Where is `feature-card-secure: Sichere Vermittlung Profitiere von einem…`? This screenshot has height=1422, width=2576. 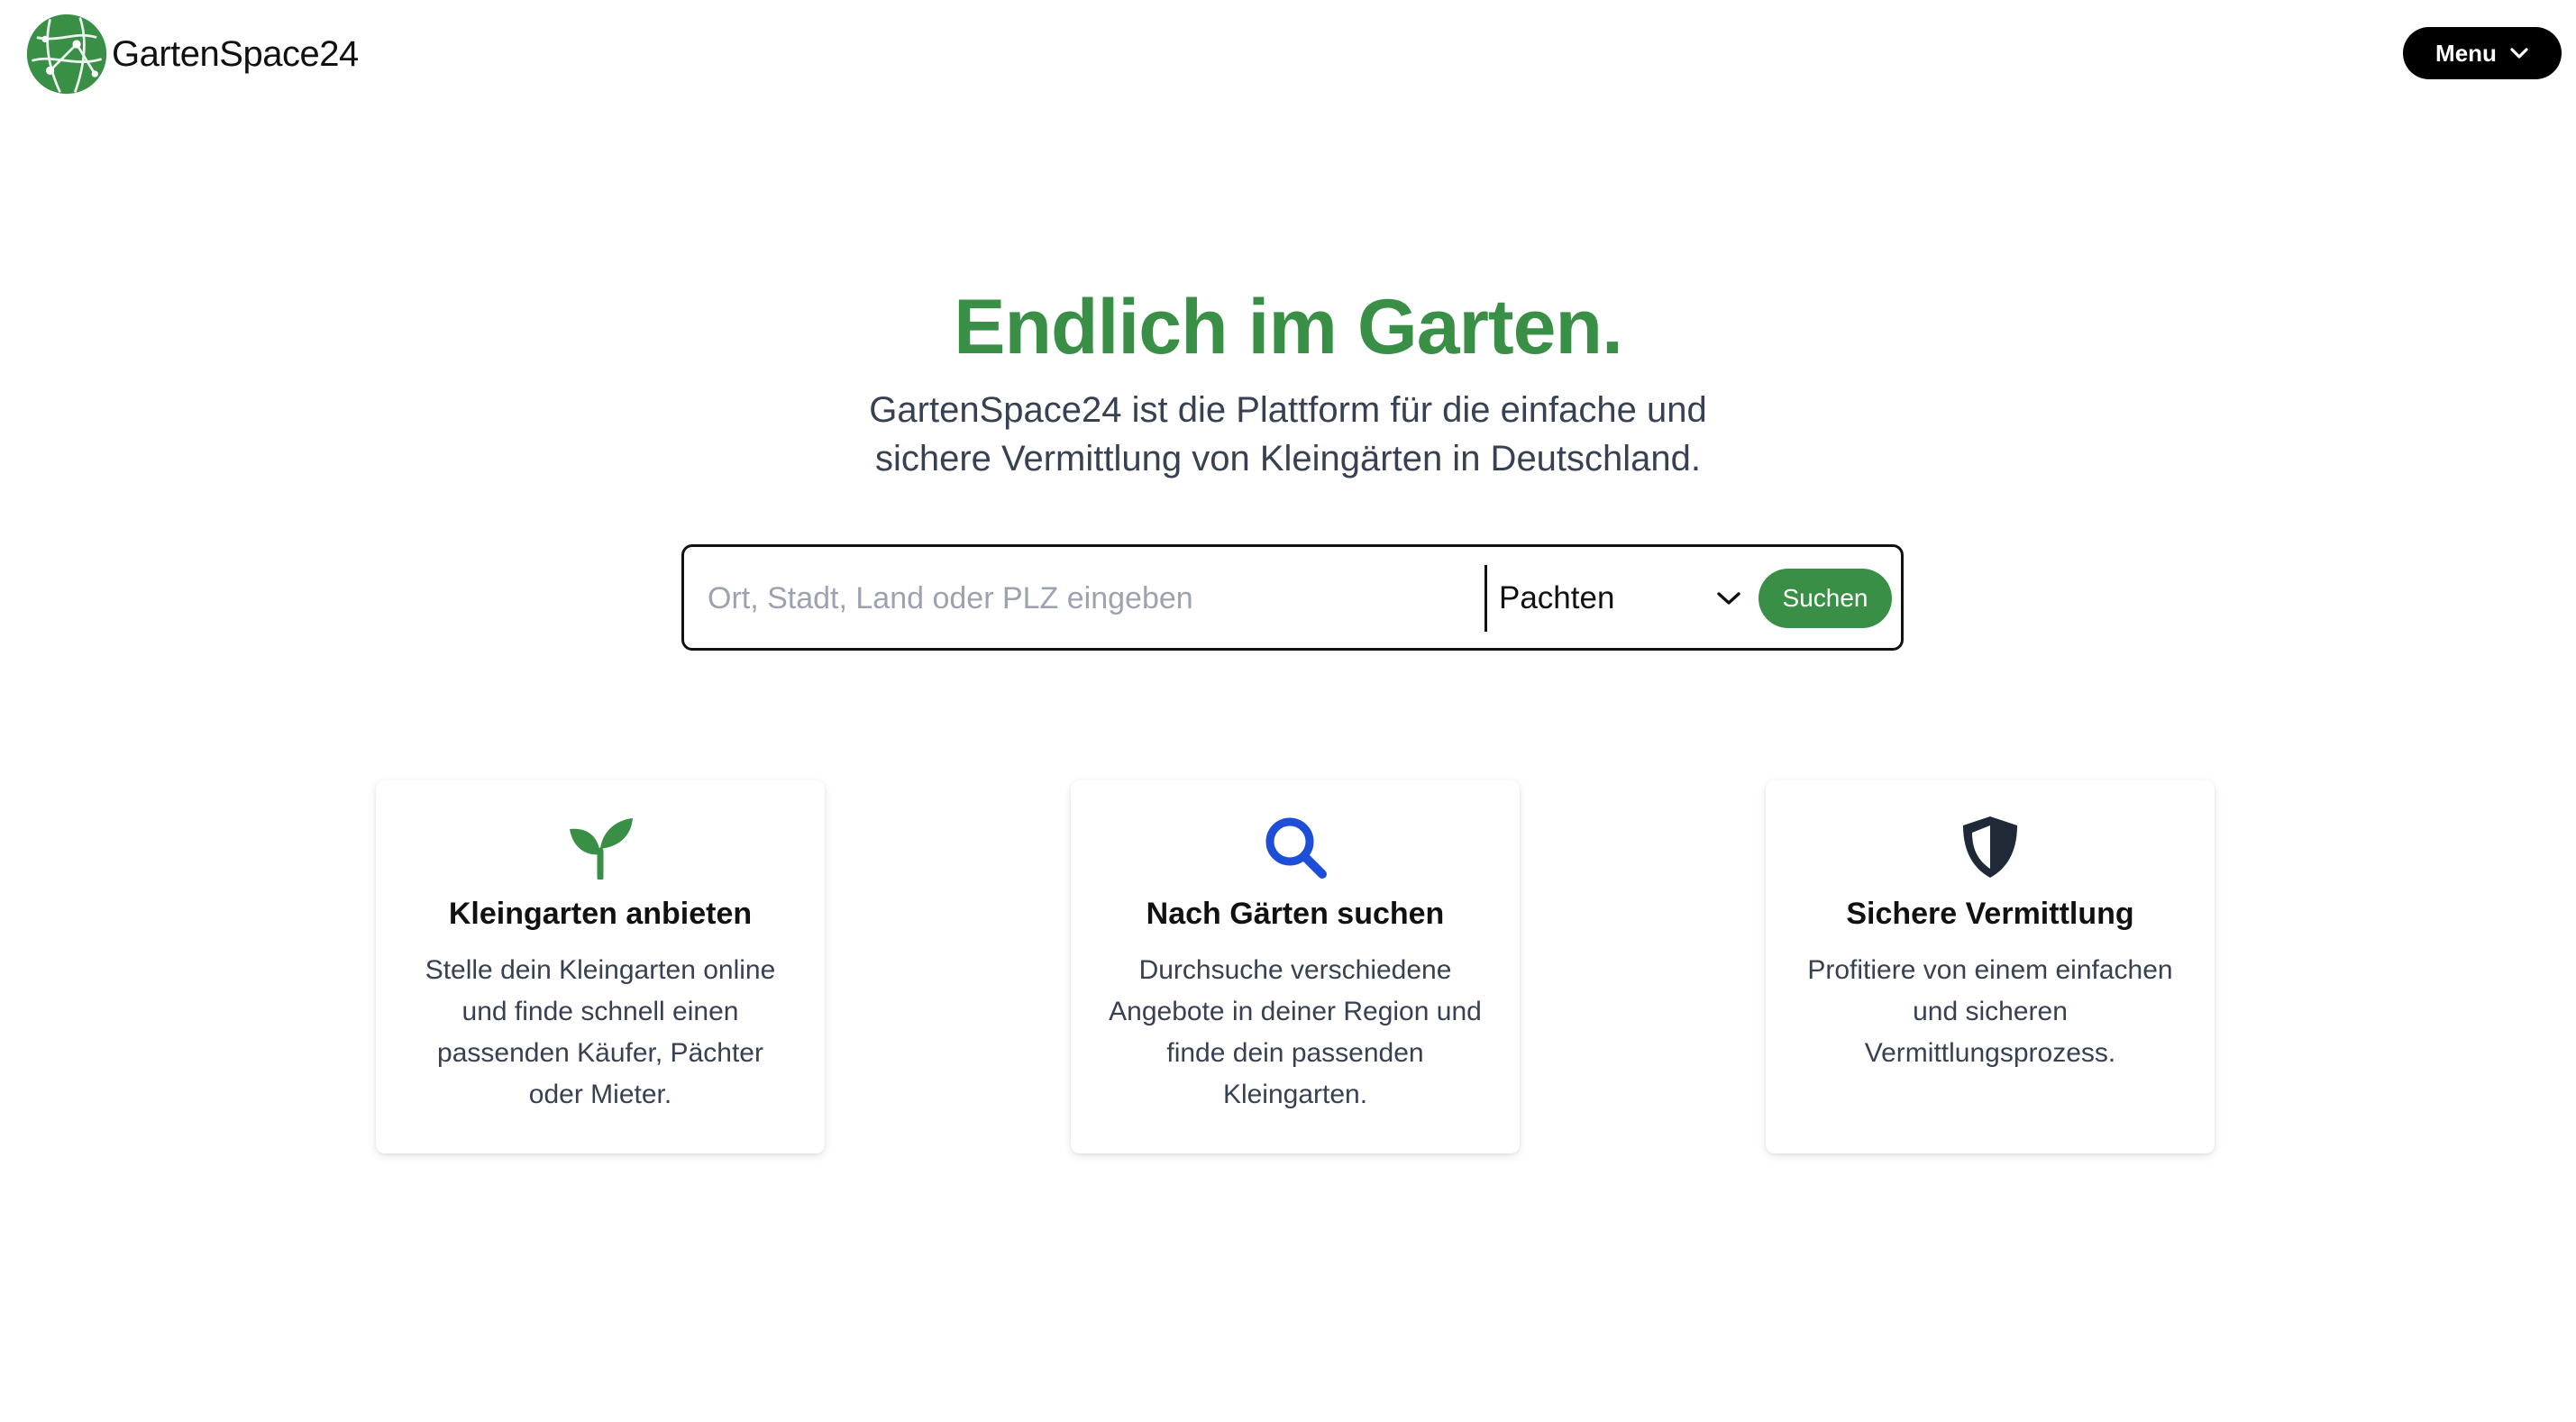
feature-card-secure: Sichere Vermittlung Profitiere von einem… is located at coordinates (1991, 967).